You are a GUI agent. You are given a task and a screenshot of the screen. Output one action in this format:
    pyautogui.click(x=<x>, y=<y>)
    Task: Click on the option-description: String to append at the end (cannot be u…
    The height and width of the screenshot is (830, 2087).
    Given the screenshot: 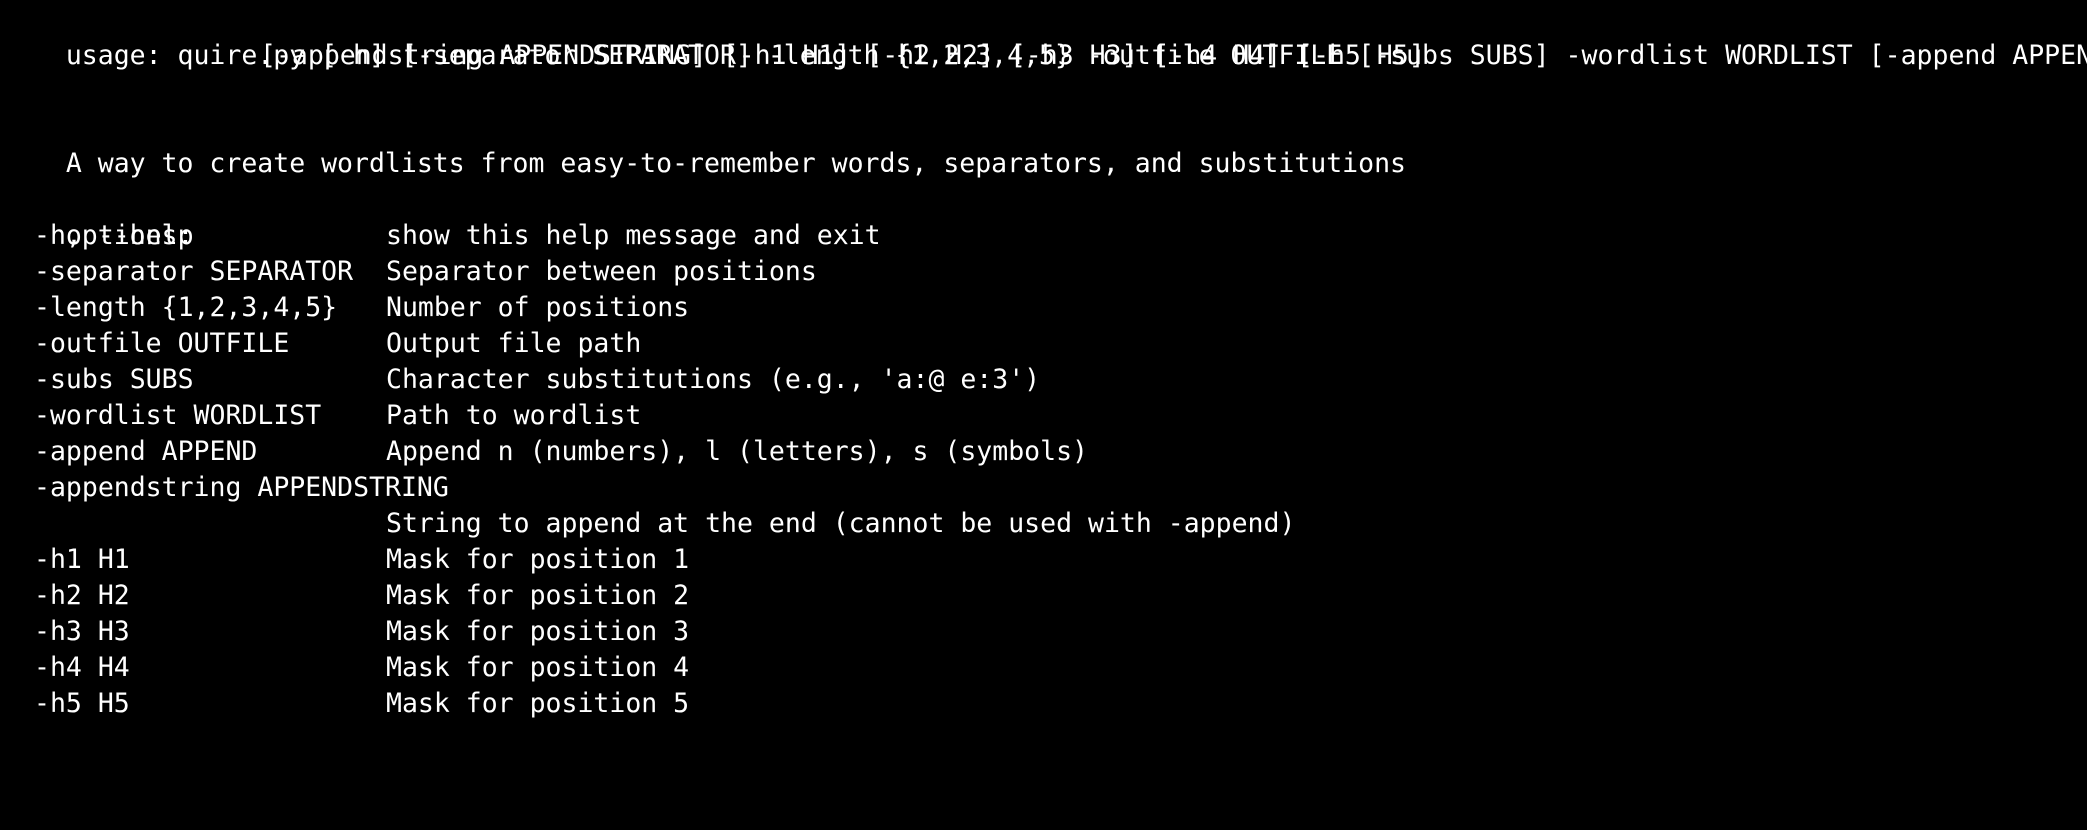 What is the action you would take?
    pyautogui.click(x=841, y=523)
    